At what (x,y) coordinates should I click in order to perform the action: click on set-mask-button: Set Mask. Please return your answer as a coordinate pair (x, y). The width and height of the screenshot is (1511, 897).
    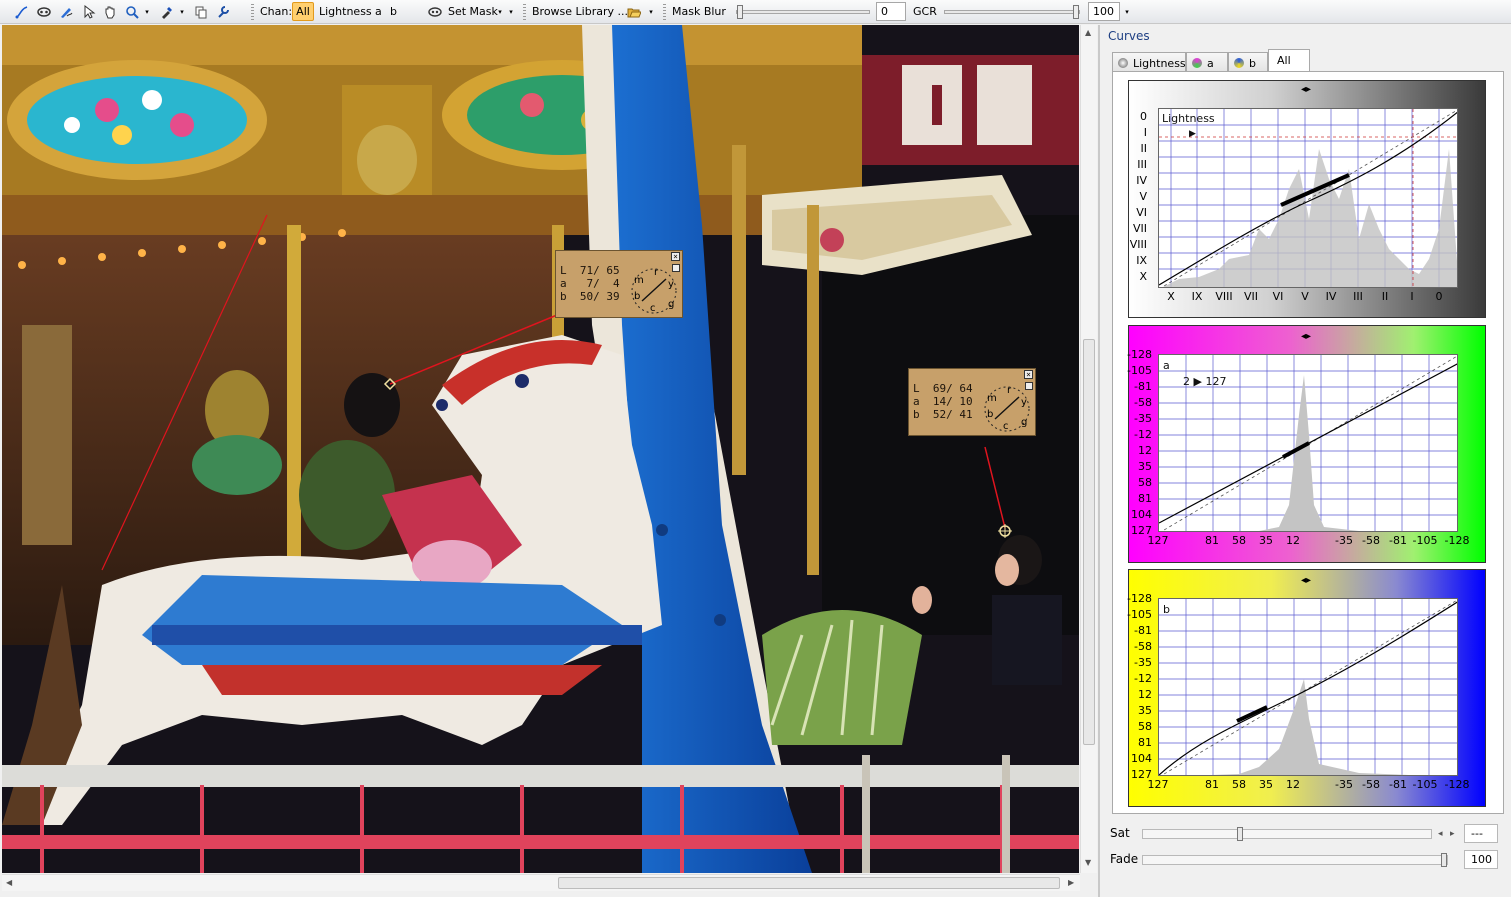
    Looking at the image, I should click on (473, 11).